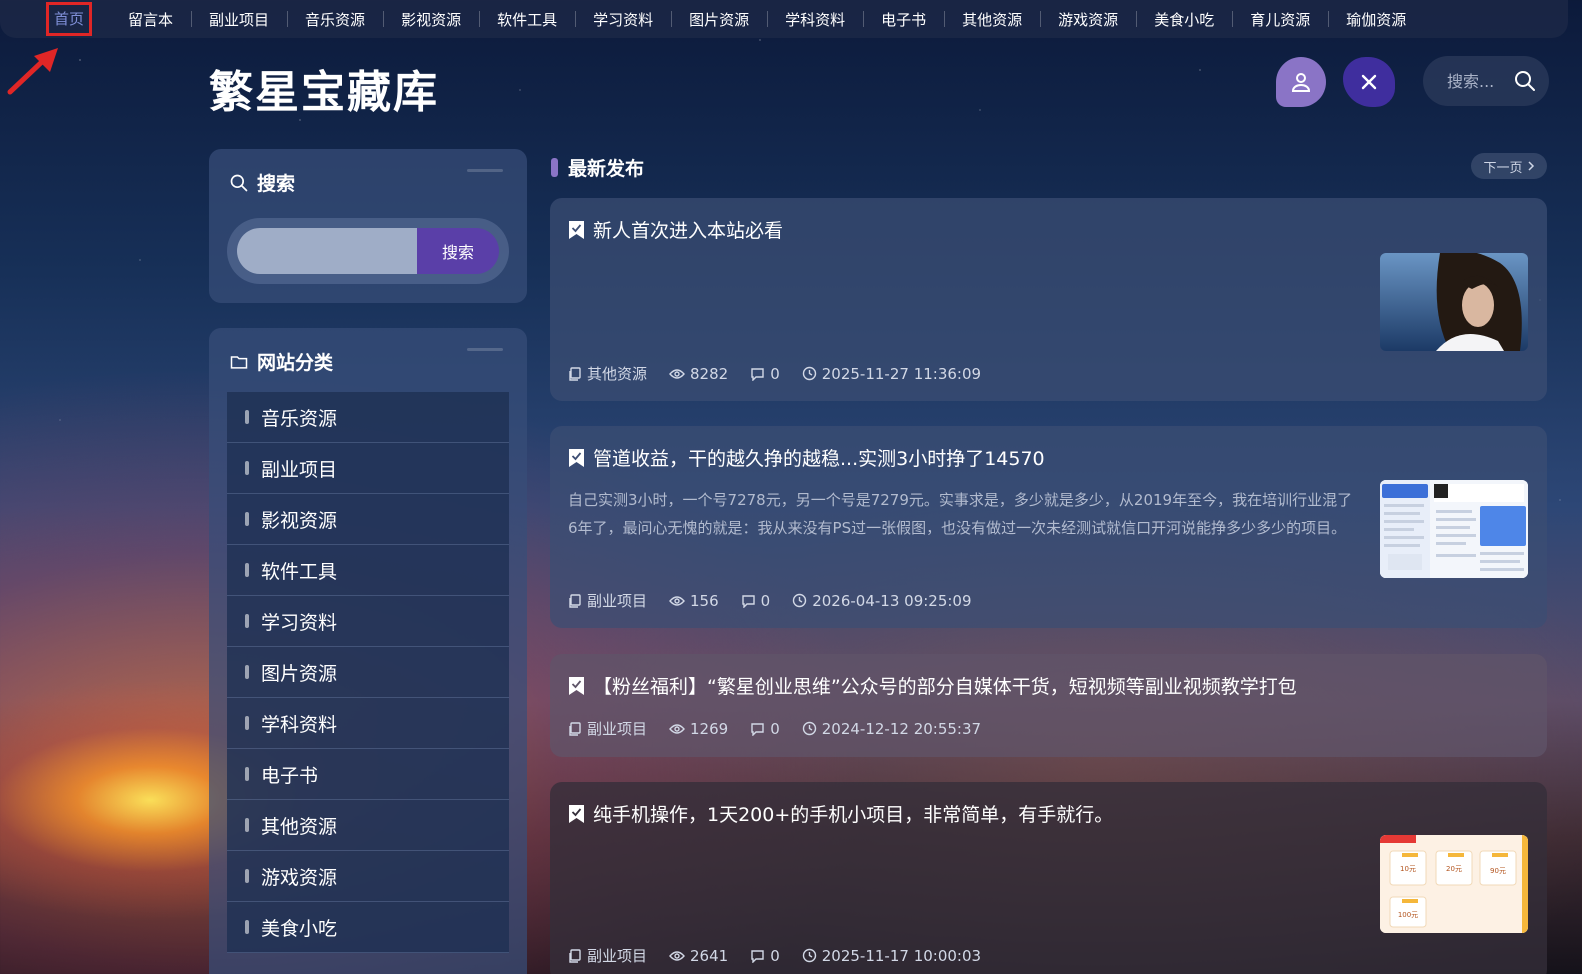  I want to click on nav-item-home: 首页, so click(69, 19).